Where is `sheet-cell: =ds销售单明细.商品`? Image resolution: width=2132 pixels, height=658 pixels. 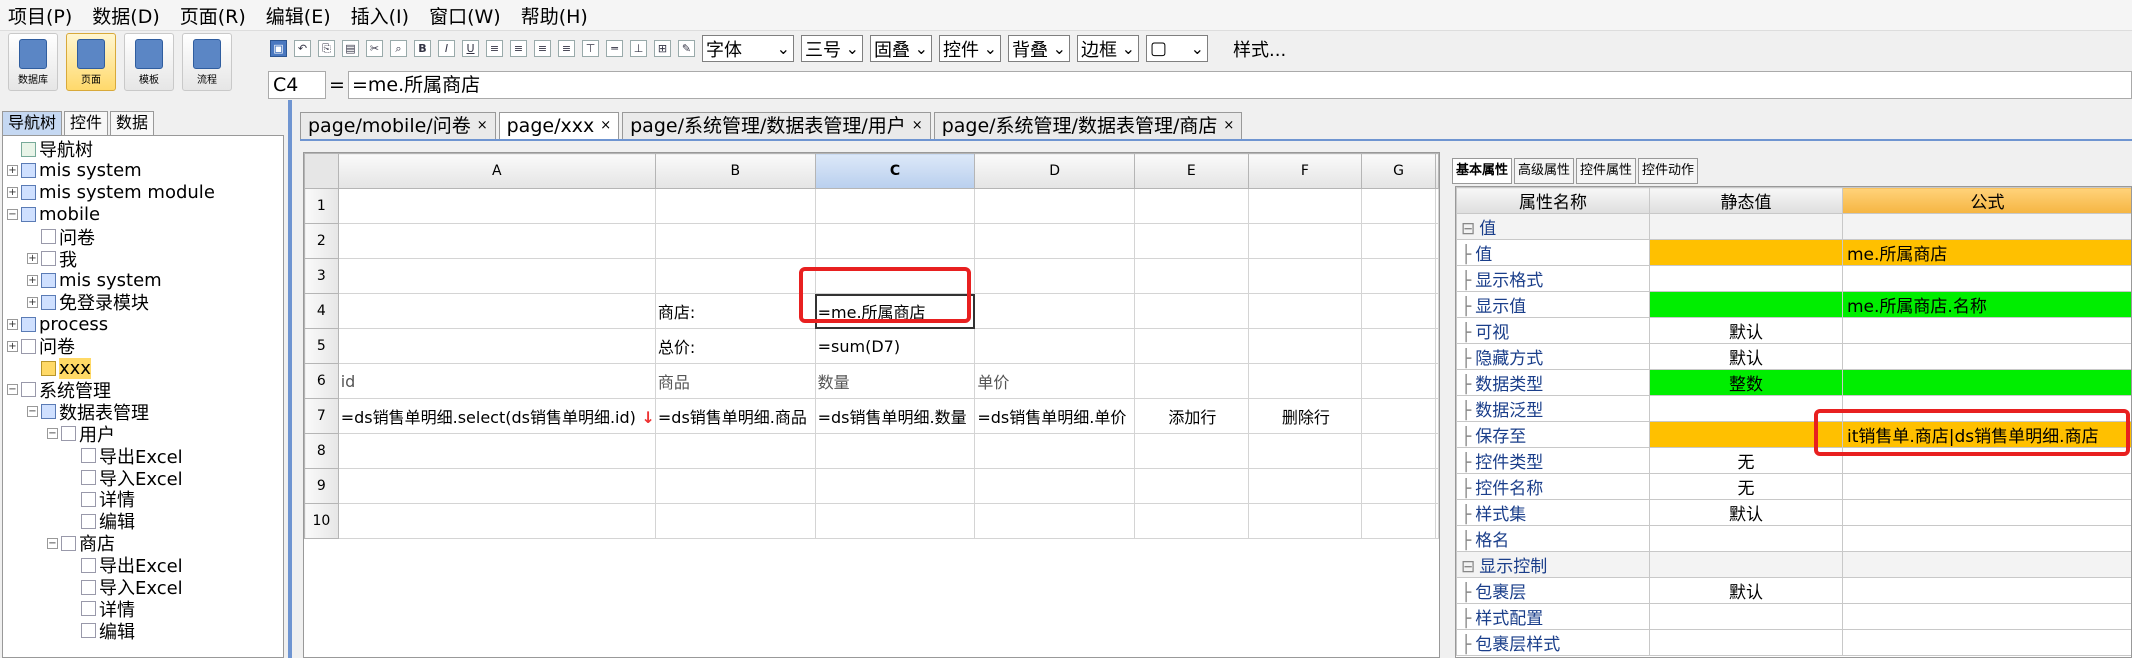
sheet-cell: =ds销售单明细.商品 is located at coordinates (735, 416).